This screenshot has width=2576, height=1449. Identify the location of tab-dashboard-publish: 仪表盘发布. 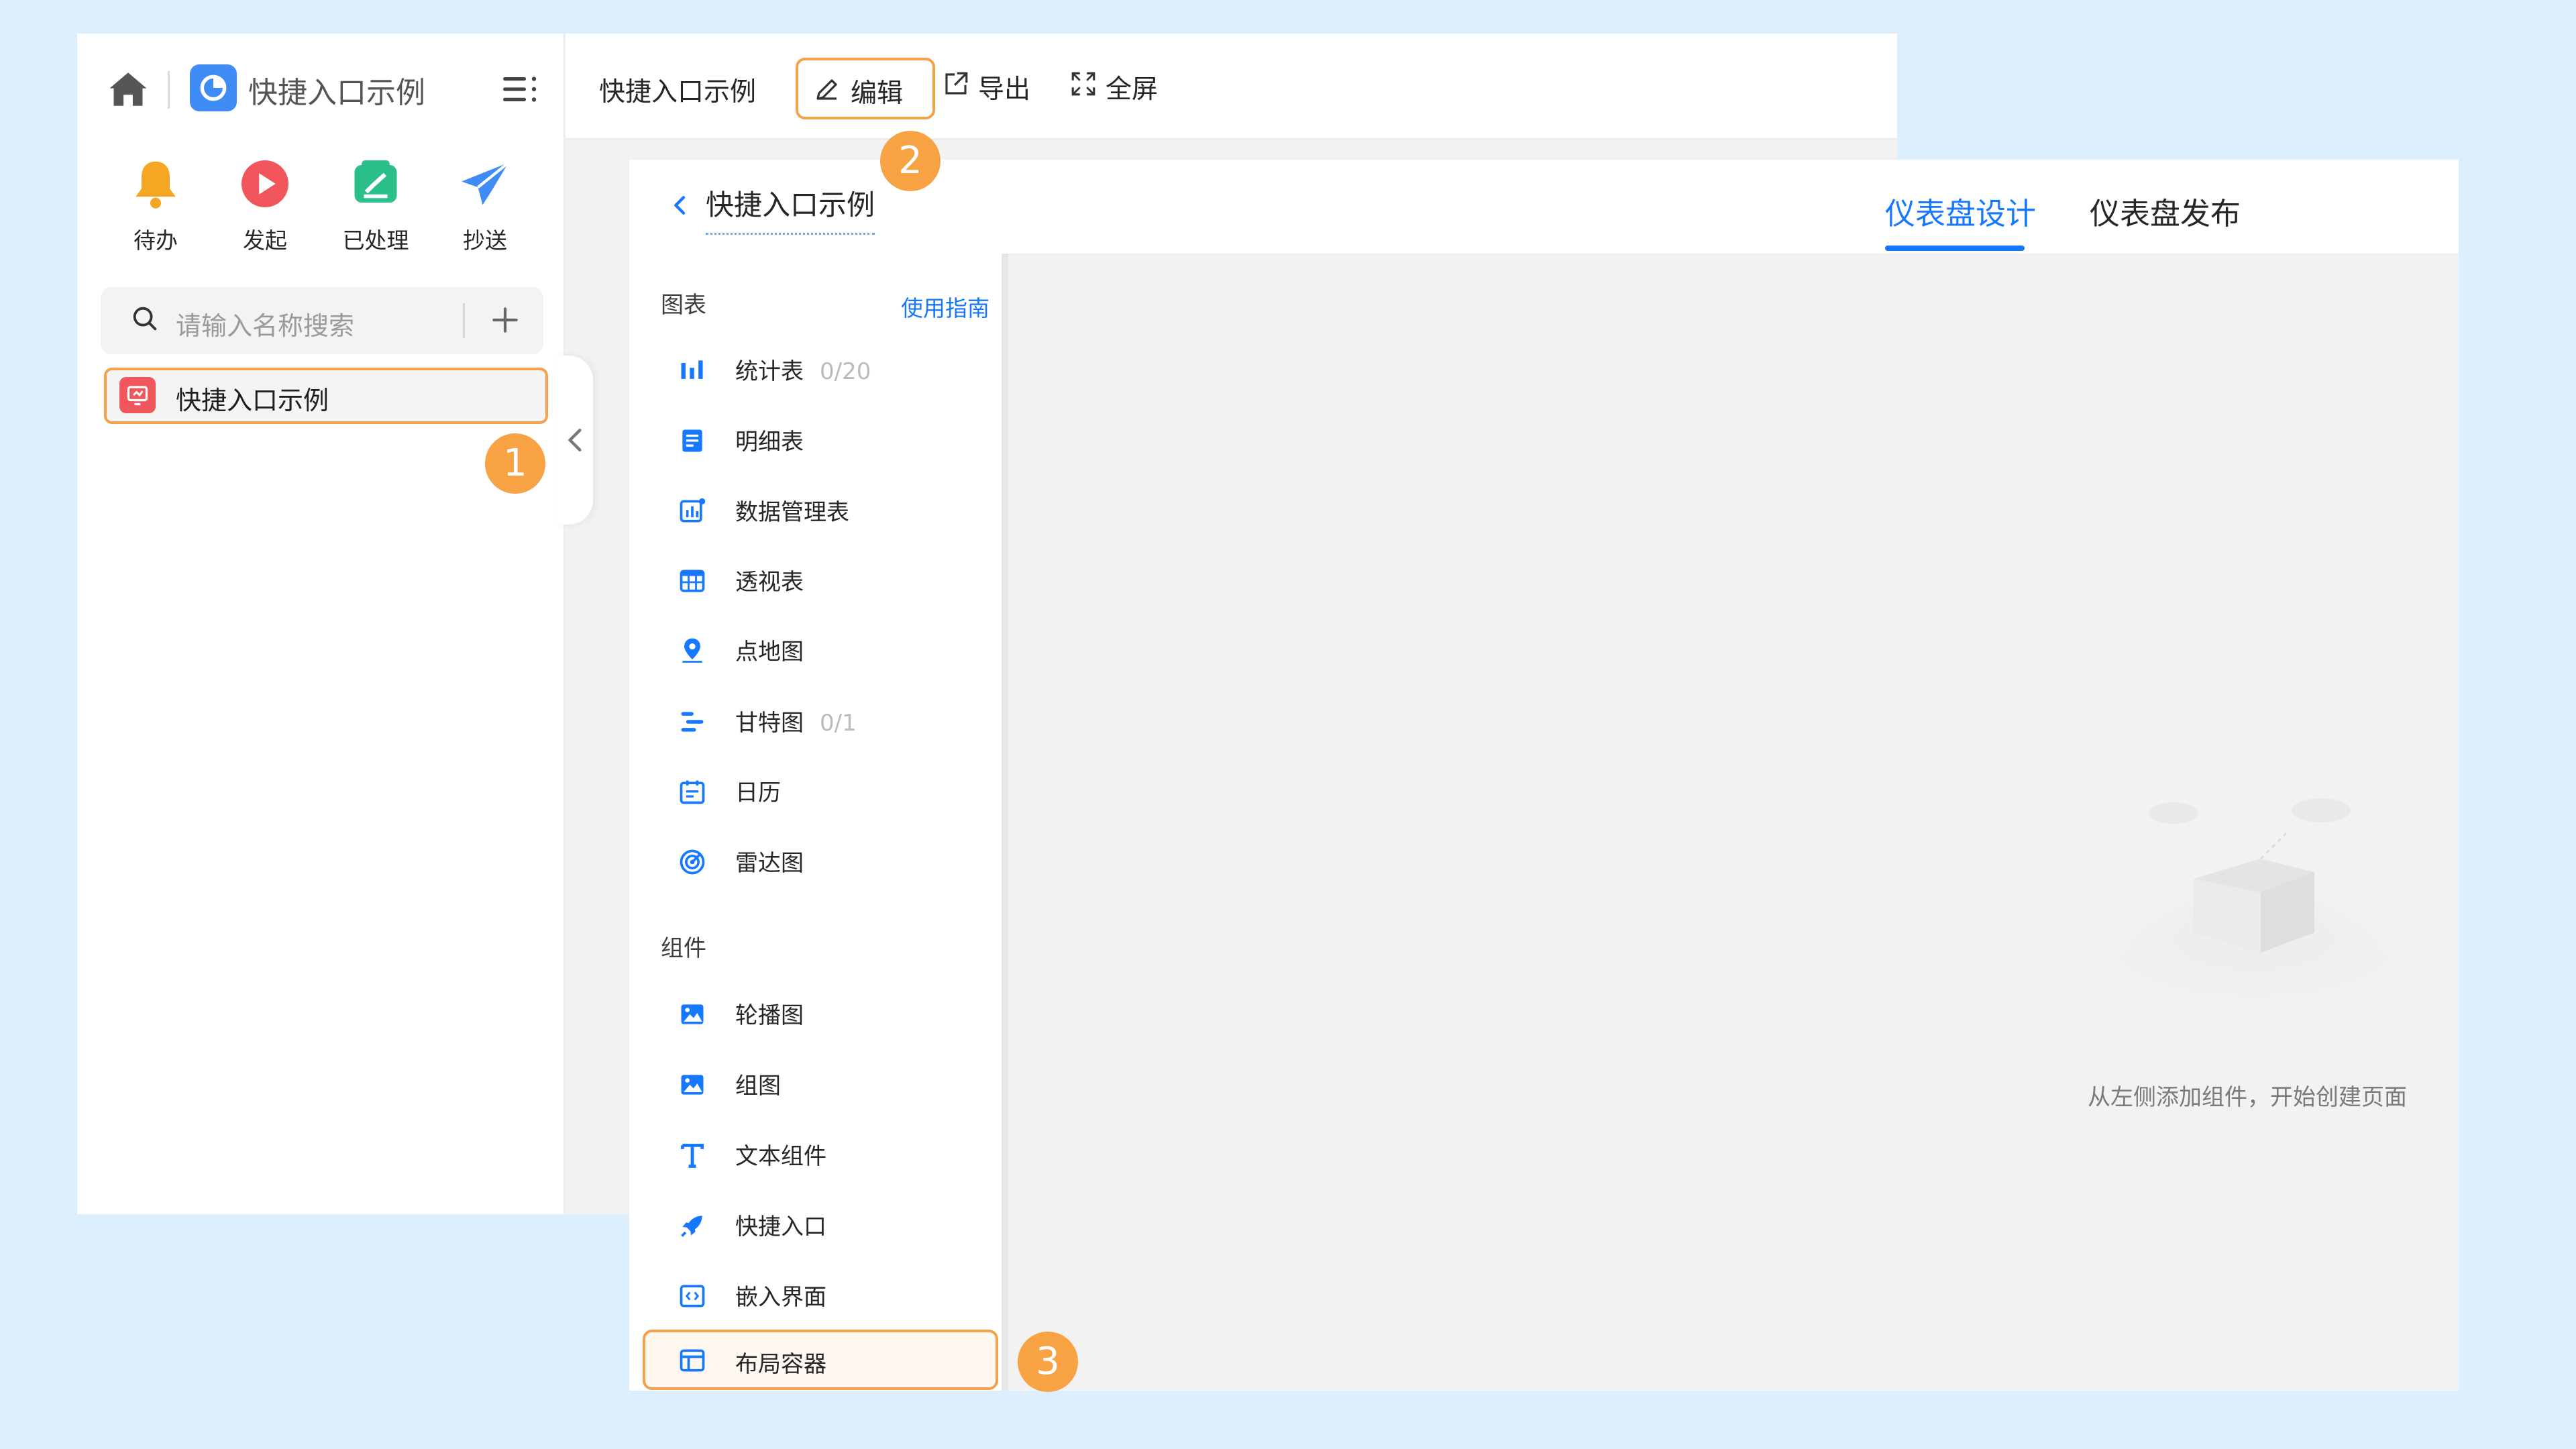
(2165, 211).